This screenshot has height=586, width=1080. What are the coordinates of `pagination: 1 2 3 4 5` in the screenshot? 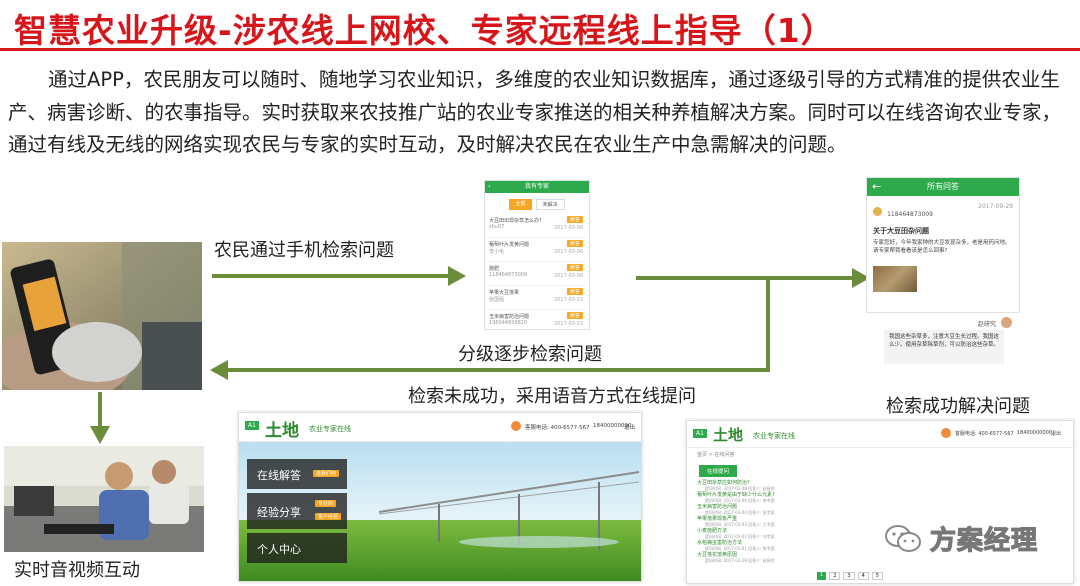 It's located at (850, 576).